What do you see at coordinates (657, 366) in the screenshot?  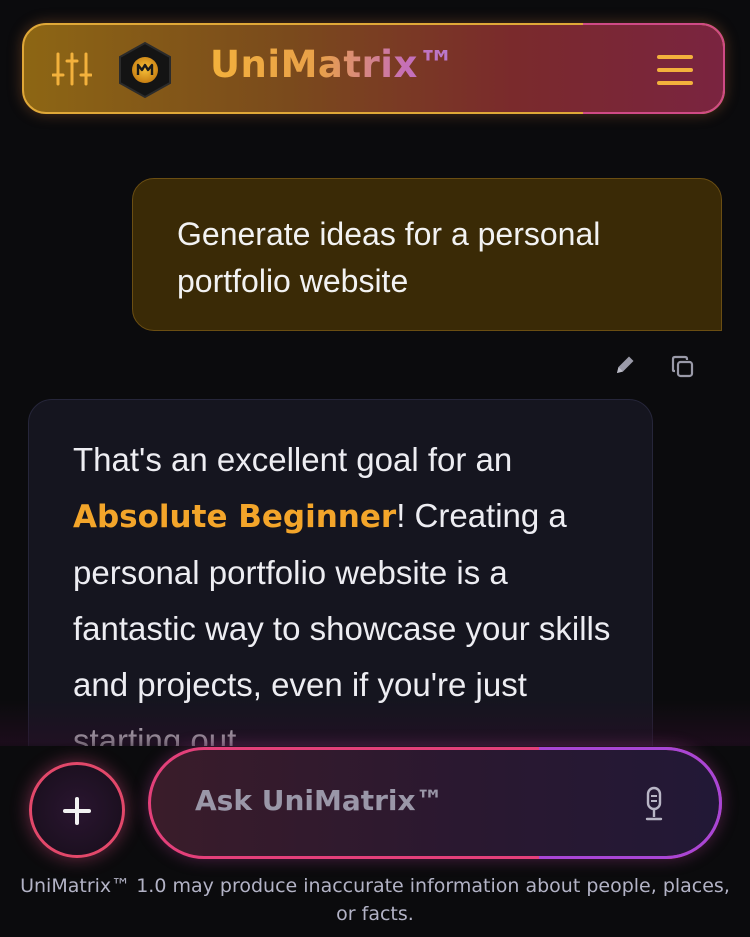 I see `message-actions` at bounding box center [657, 366].